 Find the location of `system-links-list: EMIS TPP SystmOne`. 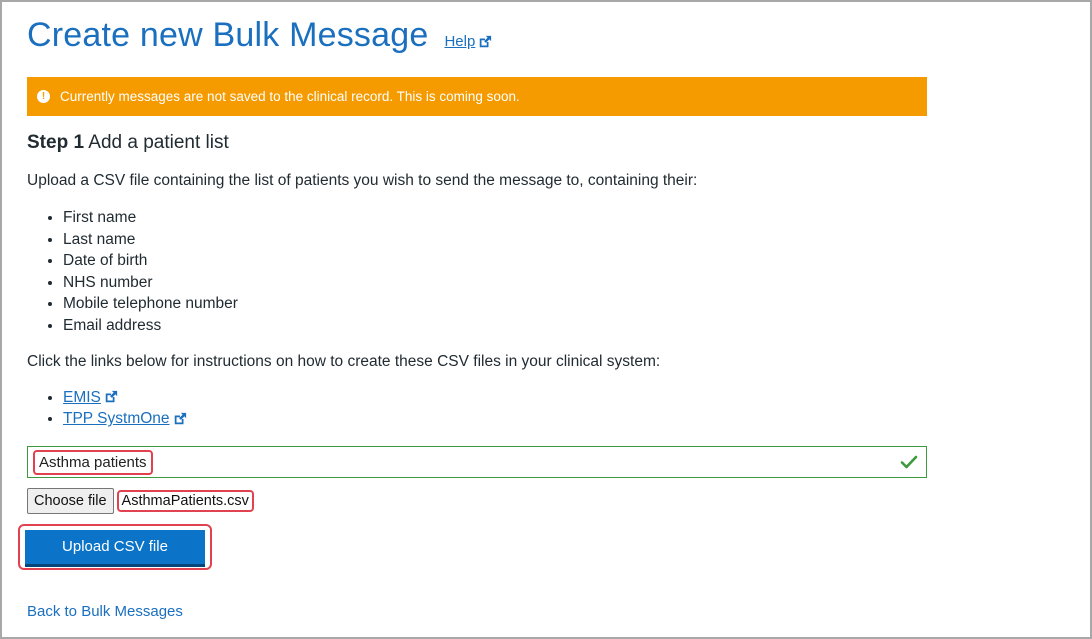

system-links-list: EMIS TPP SystmOne is located at coordinates (477, 408).